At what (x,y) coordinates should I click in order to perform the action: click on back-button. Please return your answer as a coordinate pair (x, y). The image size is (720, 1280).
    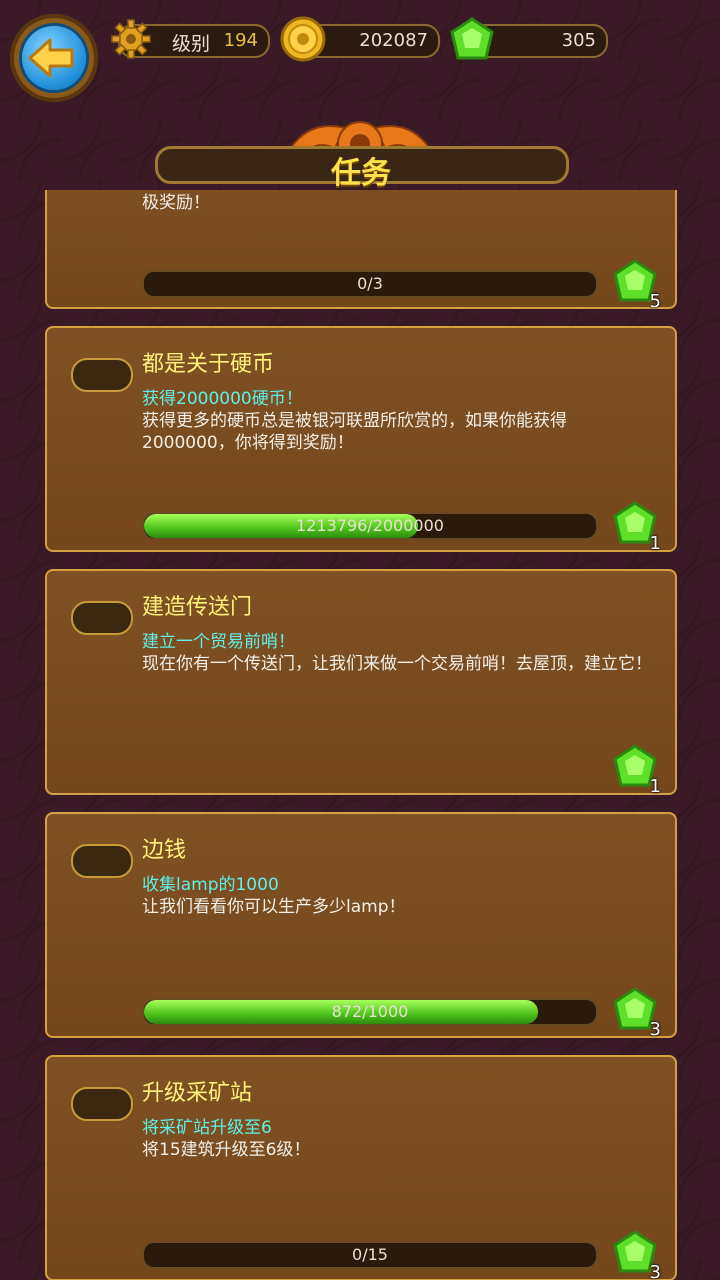
    Looking at the image, I should click on (54, 58).